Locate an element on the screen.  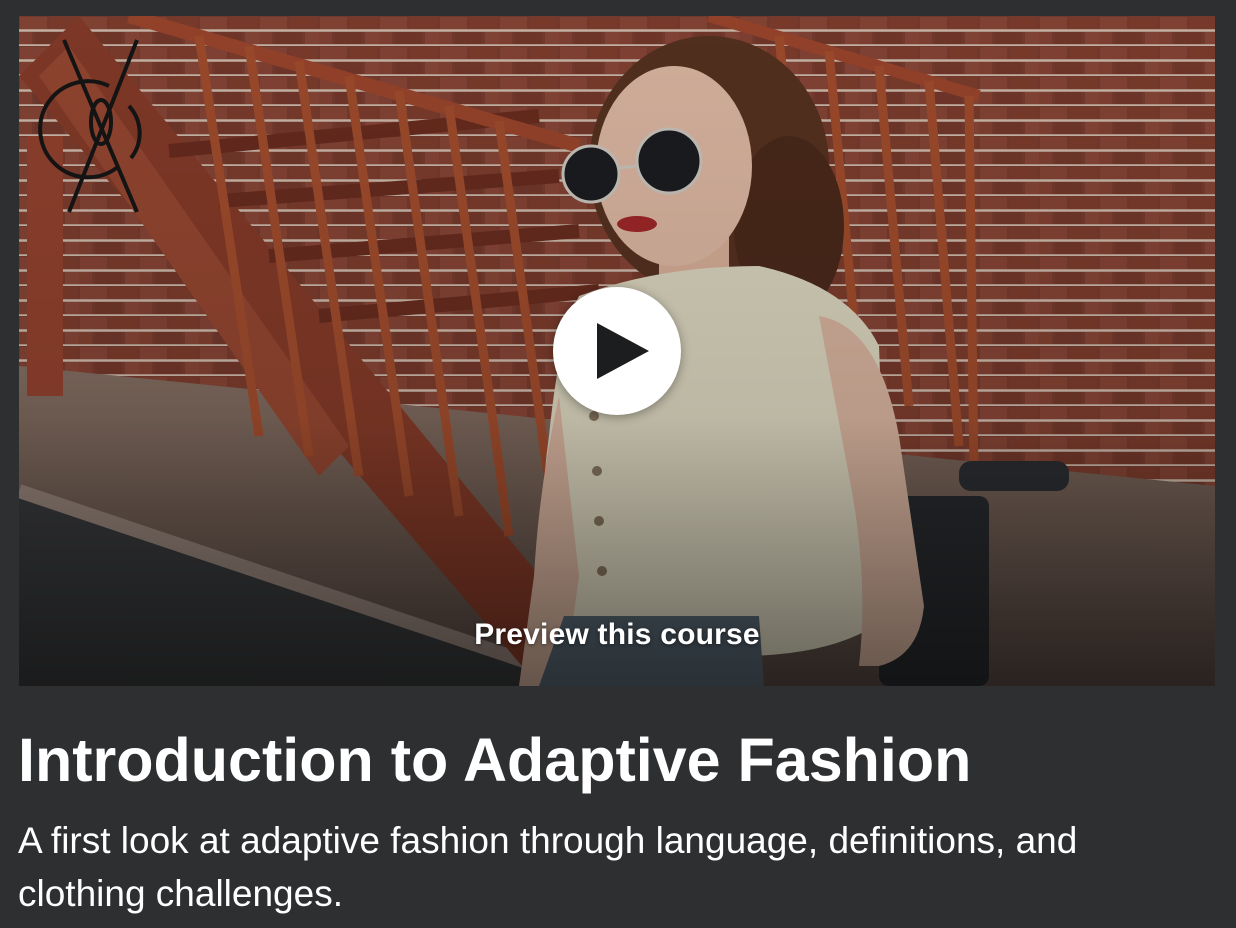
play-button is located at coordinates (617, 351).